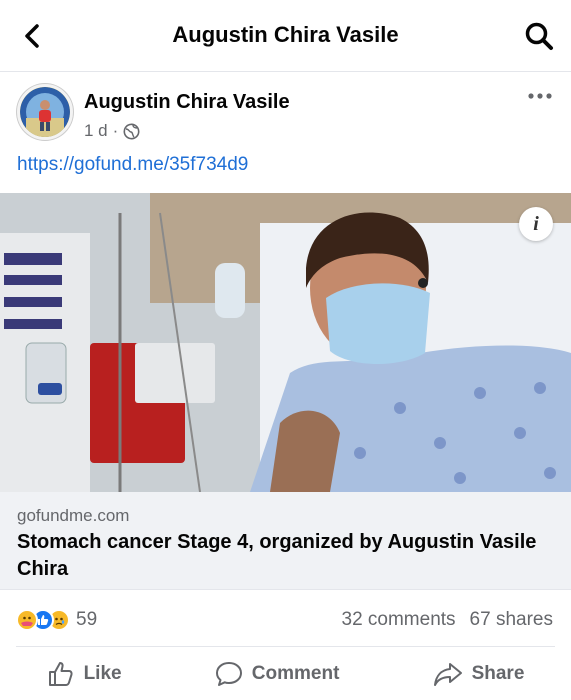 This screenshot has height=700, width=571. I want to click on comment-share-counts: 32 comments 67 shares, so click(448, 620).